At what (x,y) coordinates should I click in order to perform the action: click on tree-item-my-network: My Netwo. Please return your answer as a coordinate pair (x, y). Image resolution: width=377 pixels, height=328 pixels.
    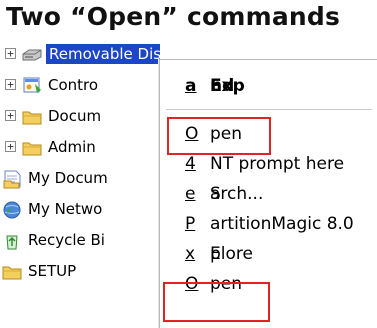
    Looking at the image, I should click on (80, 210).